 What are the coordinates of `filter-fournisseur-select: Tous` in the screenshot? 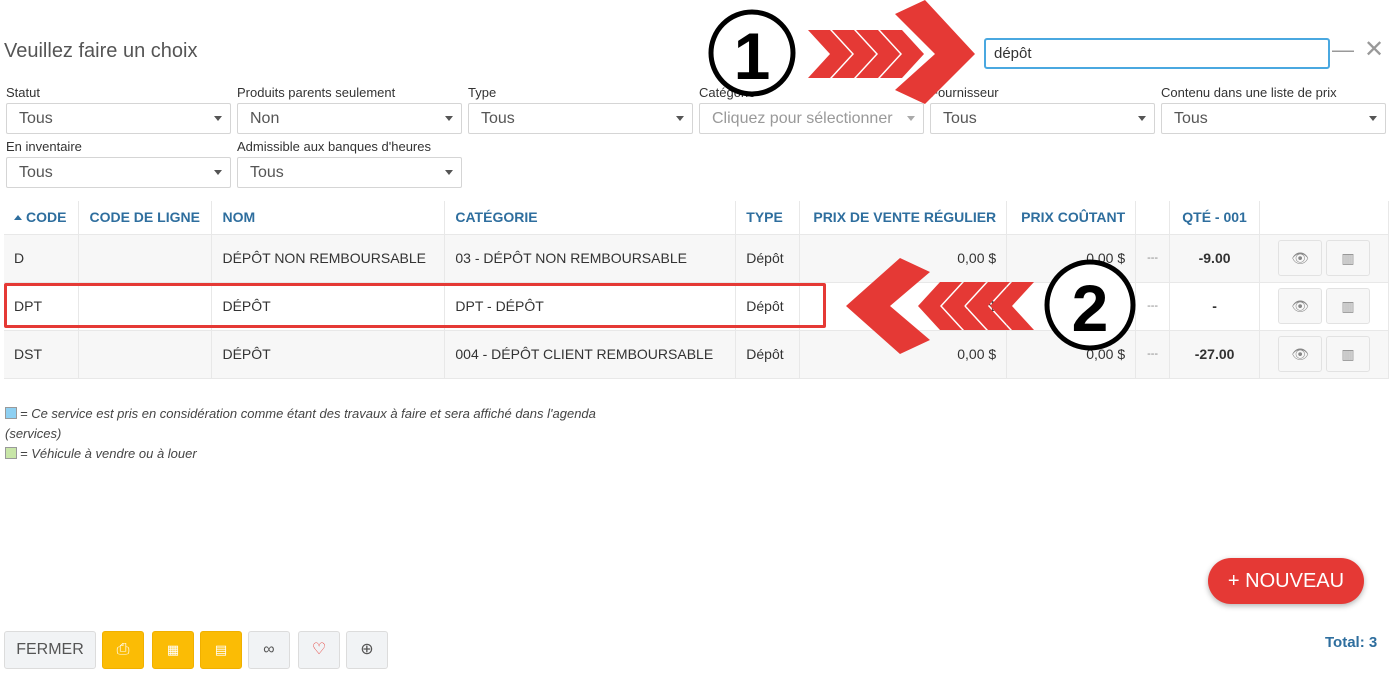 It's located at (1042, 118).